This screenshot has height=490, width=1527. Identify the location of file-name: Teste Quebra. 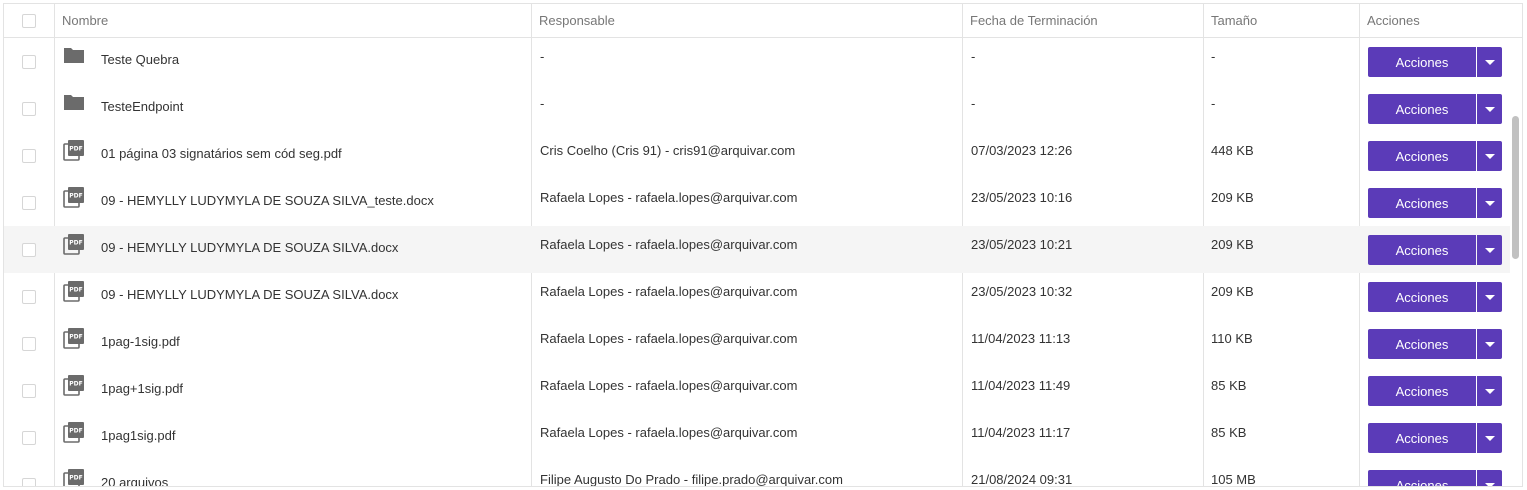
(140, 59).